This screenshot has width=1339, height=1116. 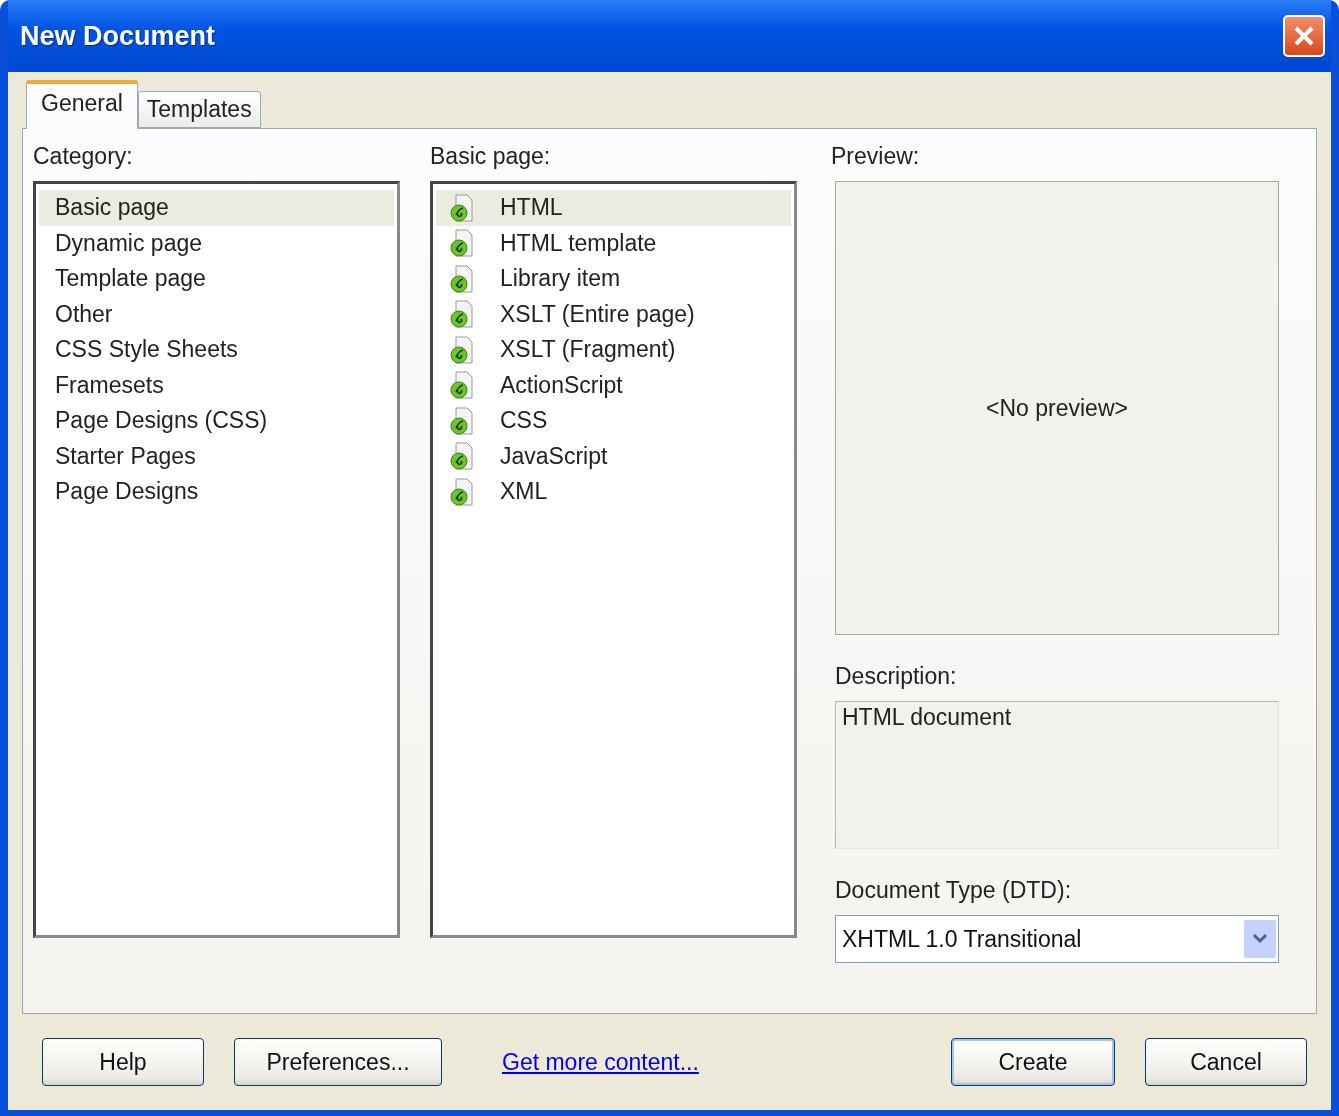 What do you see at coordinates (123, 1062) in the screenshot?
I see `dialog-button: Help` at bounding box center [123, 1062].